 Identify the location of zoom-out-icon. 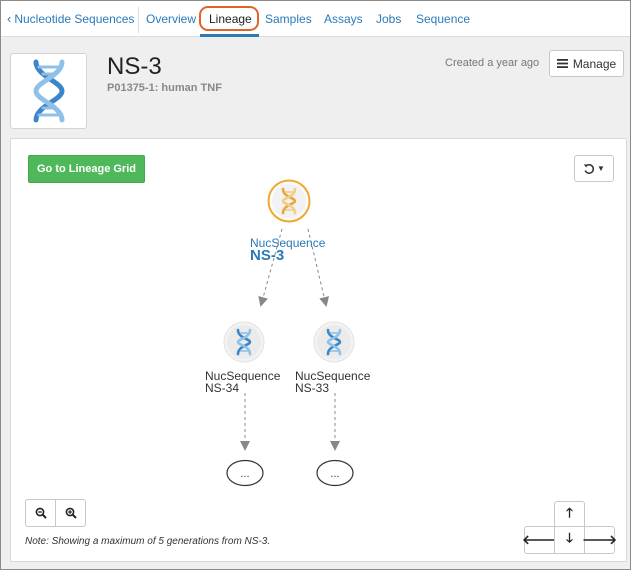
(41, 513).